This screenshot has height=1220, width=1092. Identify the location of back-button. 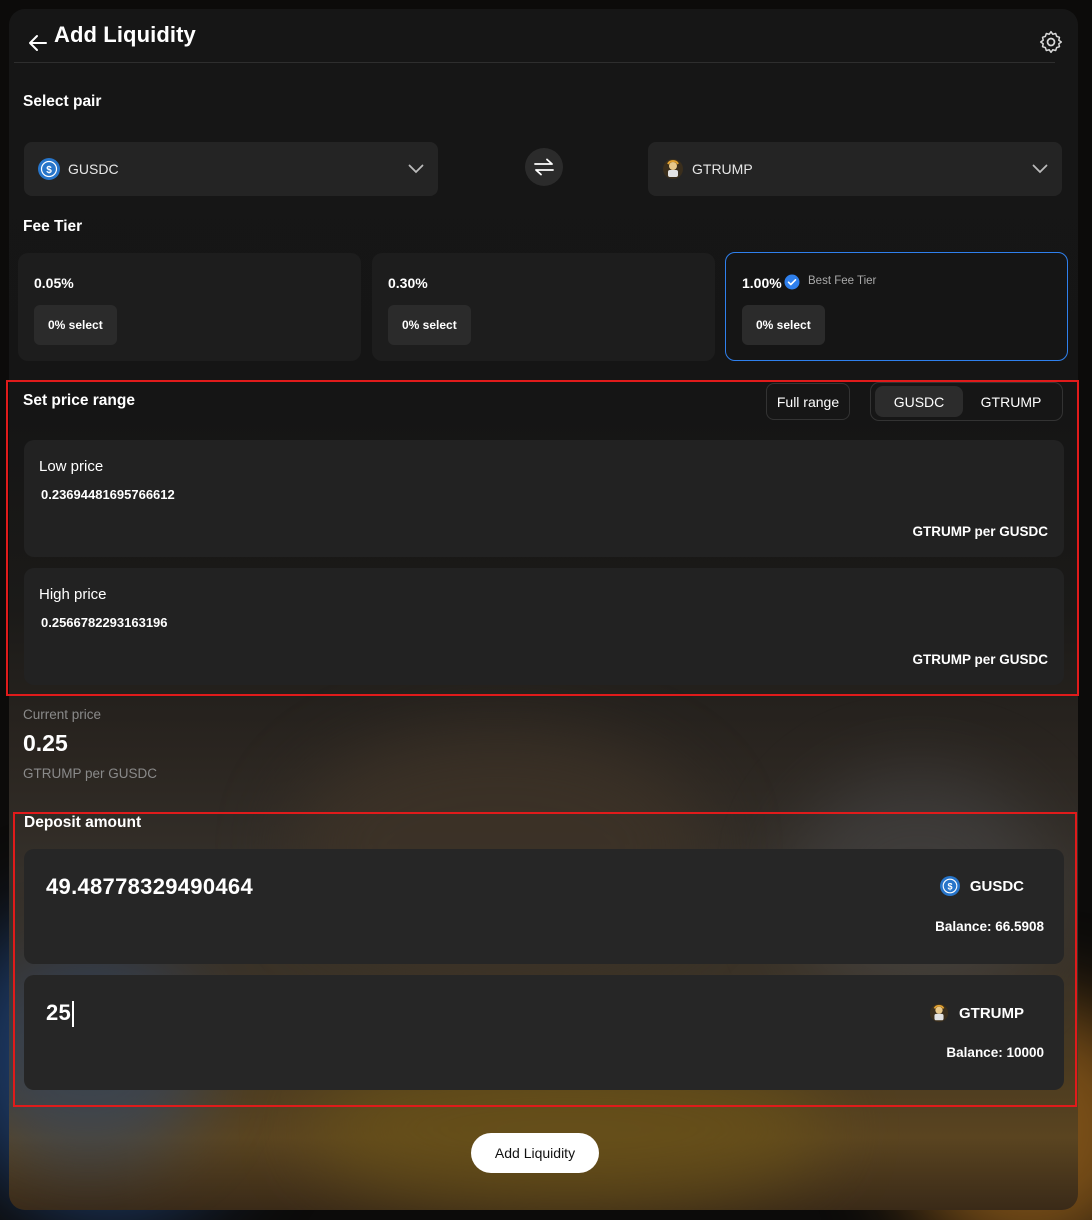
(39, 43).